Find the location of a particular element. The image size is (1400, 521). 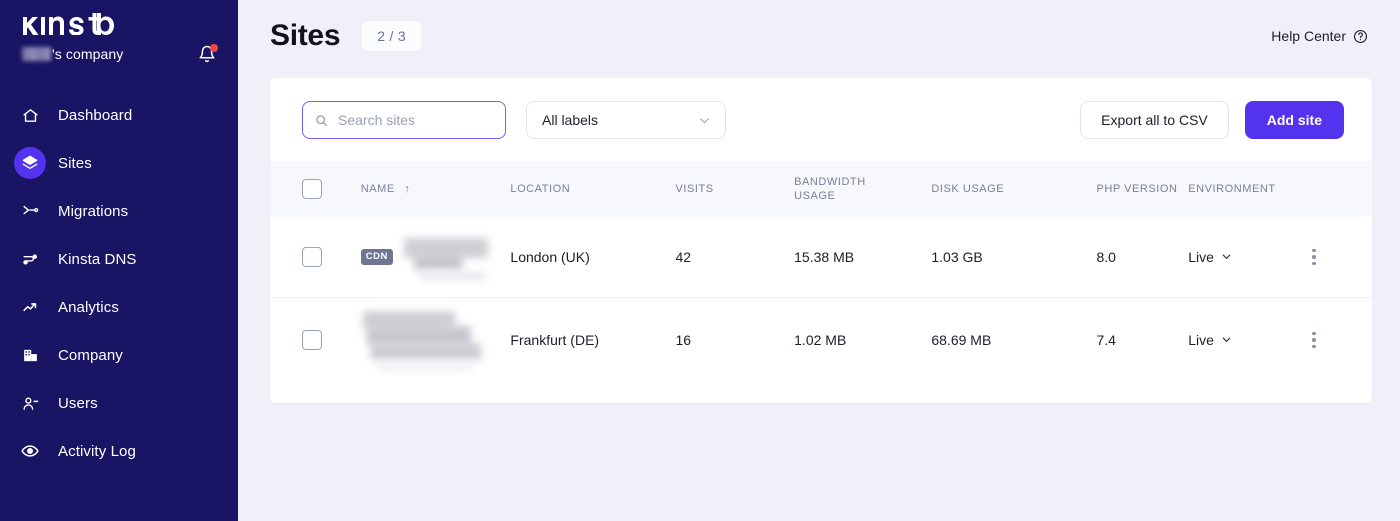

select-all-checkbox is located at coordinates (312, 189).